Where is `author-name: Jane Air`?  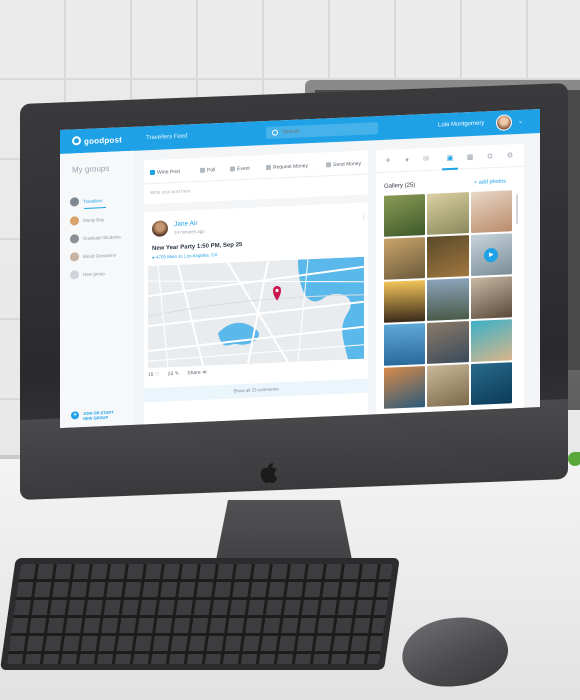 author-name: Jane Air is located at coordinates (186, 224).